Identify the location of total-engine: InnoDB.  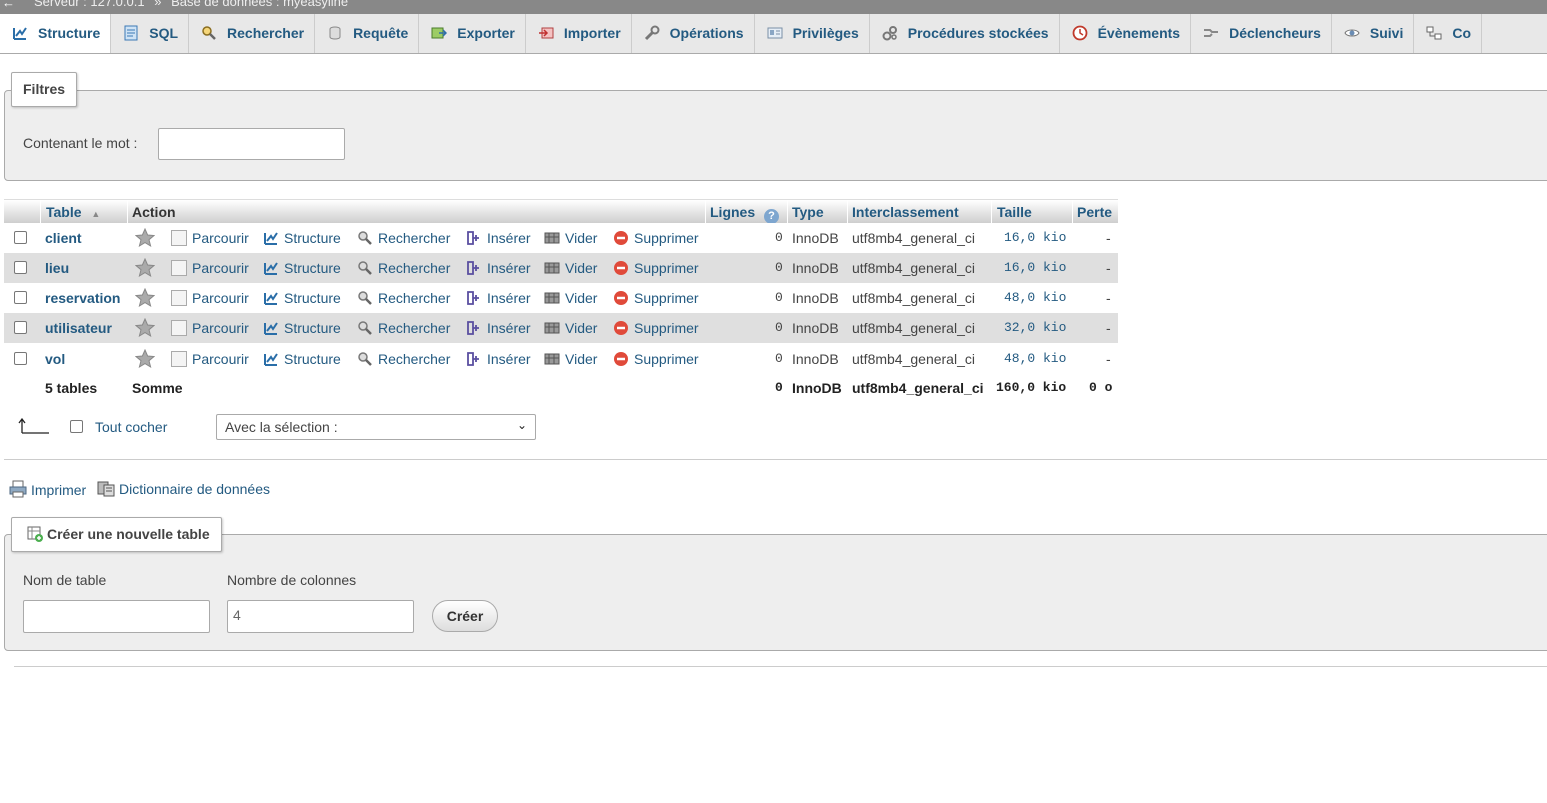
(817, 388).